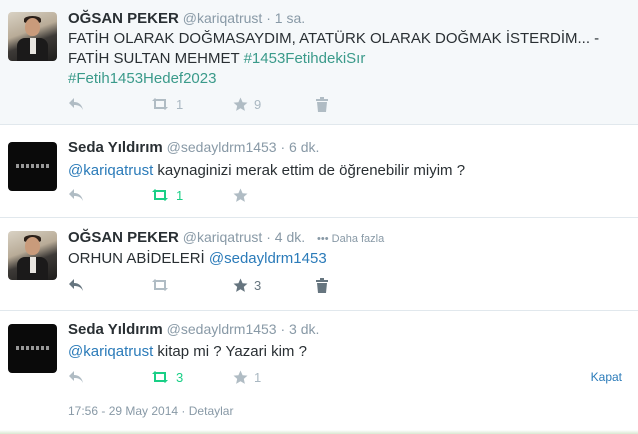 The width and height of the screenshot is (638, 434). What do you see at coordinates (338, 352) in the screenshot?
I see `tweet-text: @kariqatrust kitap mi ? Yazari kim ?` at bounding box center [338, 352].